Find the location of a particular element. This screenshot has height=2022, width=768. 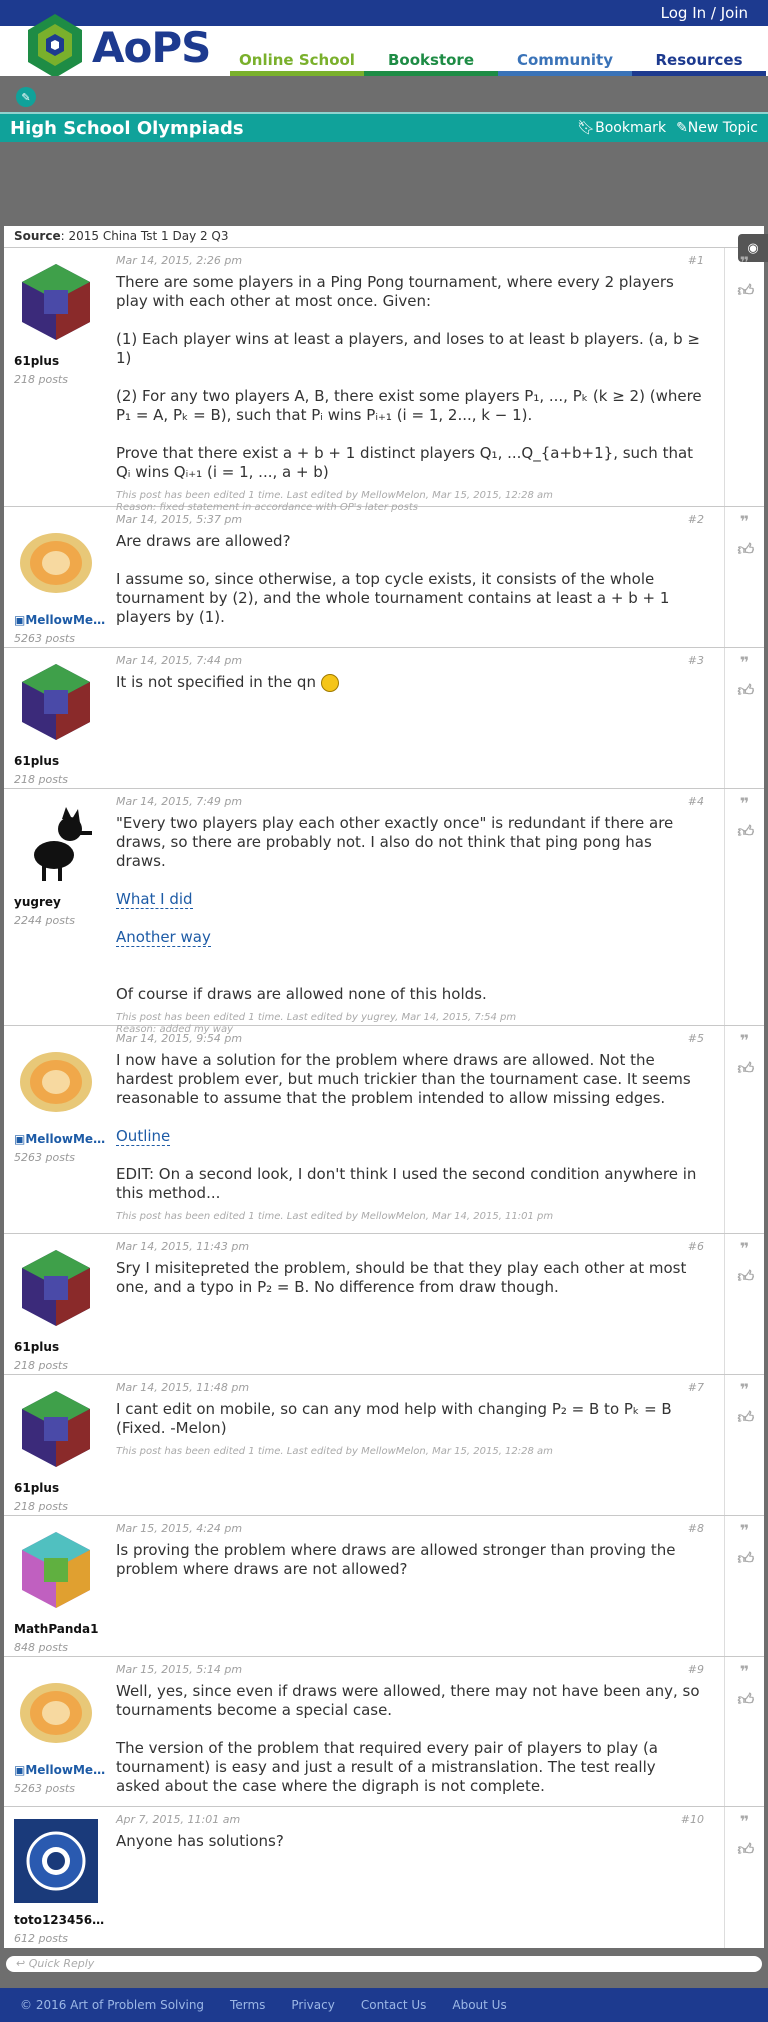

post-number: #6 is located at coordinates (696, 1246).